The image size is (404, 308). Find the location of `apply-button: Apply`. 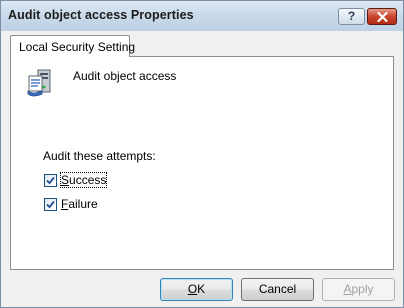

apply-button: Apply is located at coordinates (358, 289).